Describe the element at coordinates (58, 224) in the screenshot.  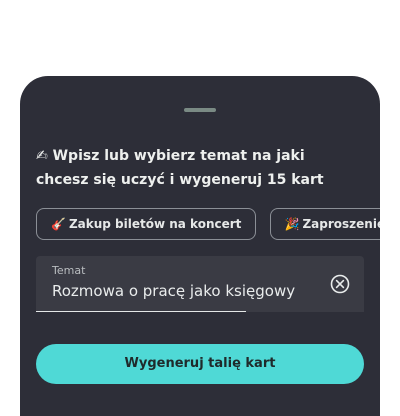
I see `guitar-icon: 🎸` at that location.